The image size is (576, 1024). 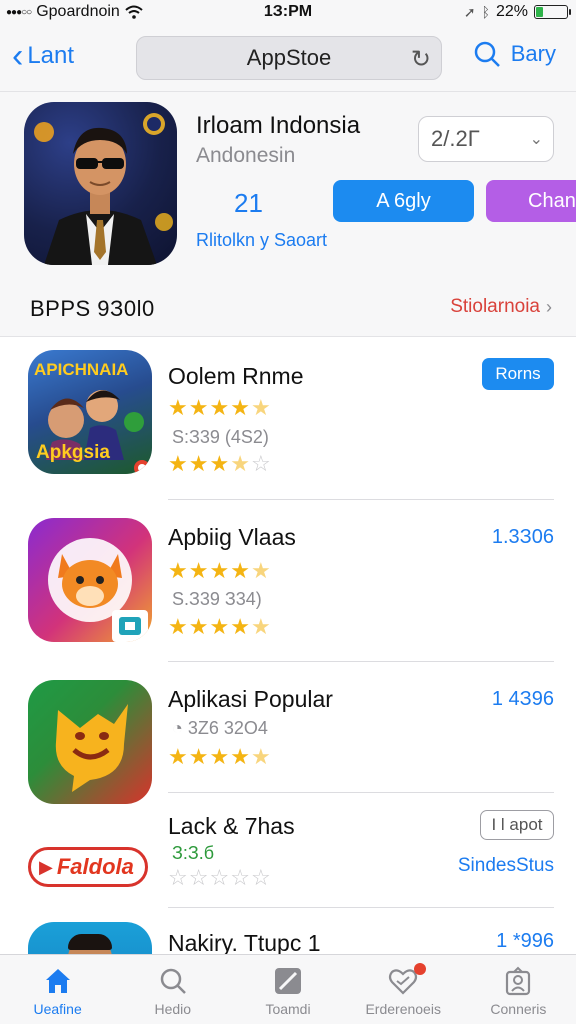 I want to click on featured-app-icon, so click(x=100, y=183).